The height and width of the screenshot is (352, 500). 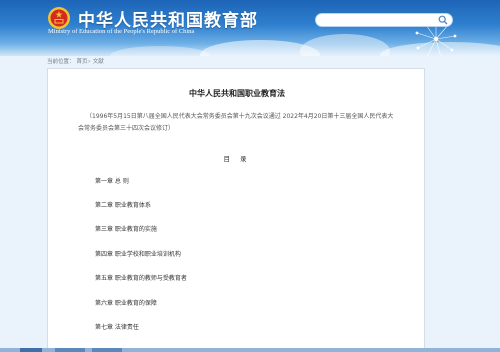 I want to click on breadcrumb-documents-link: 文献, so click(x=98, y=62).